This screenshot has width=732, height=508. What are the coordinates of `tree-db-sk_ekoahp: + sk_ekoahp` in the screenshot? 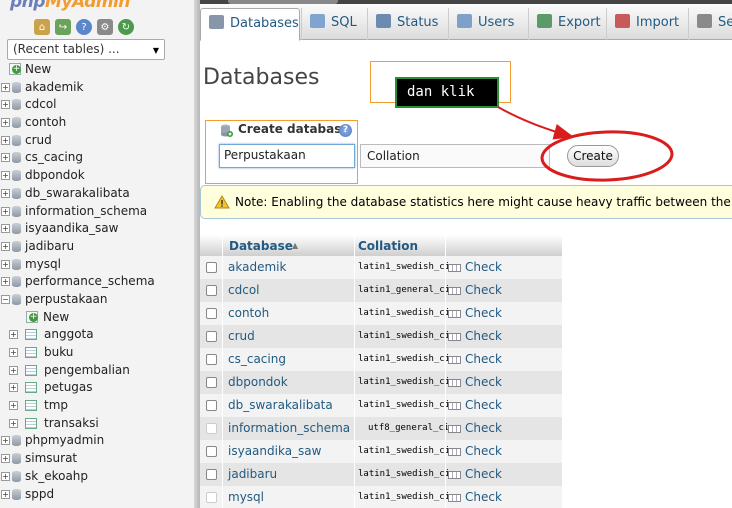 It's located at (97, 477).